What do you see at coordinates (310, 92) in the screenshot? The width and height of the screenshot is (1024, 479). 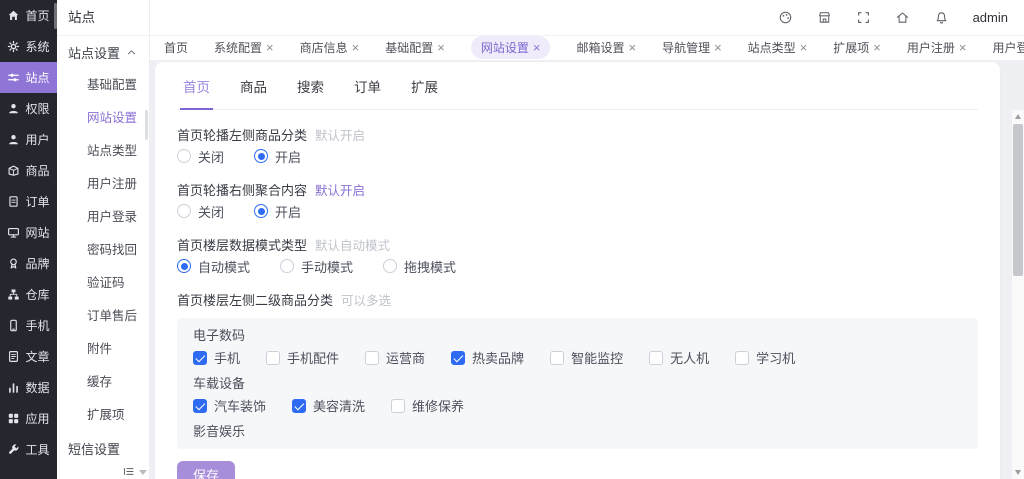 I see `settings-tab-搜索: 搜索` at bounding box center [310, 92].